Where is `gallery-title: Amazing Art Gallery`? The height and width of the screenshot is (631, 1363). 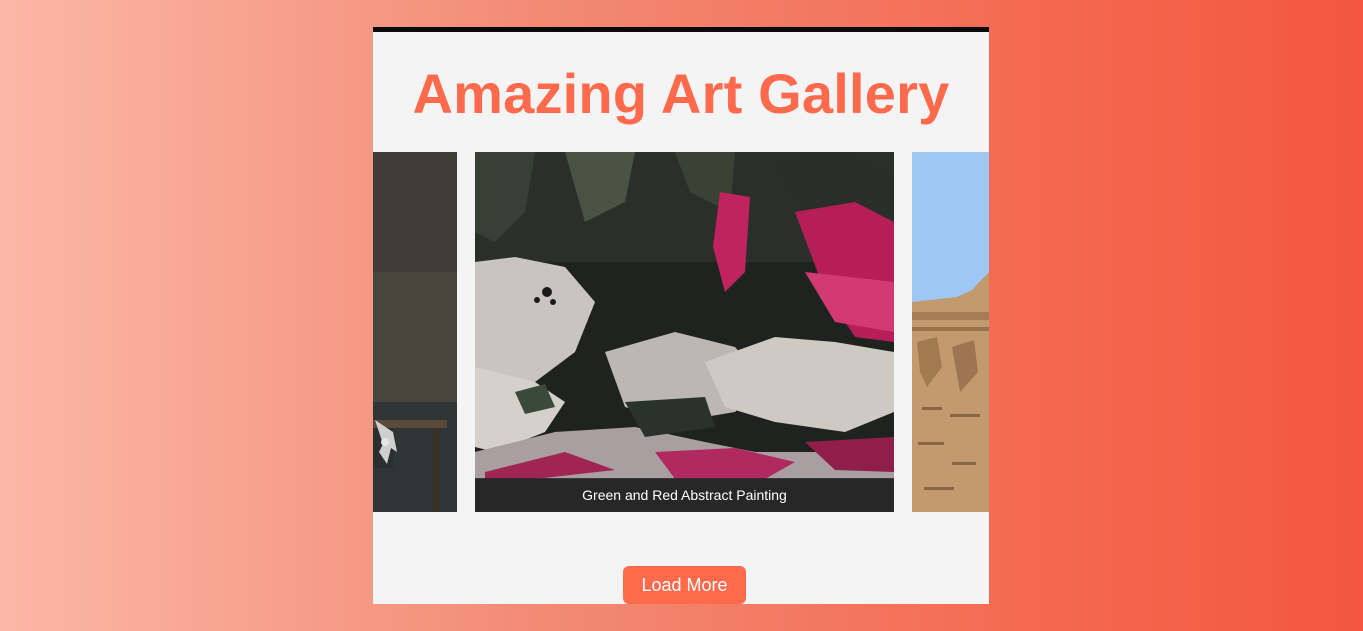 gallery-title: Amazing Art Gallery is located at coordinates (681, 93).